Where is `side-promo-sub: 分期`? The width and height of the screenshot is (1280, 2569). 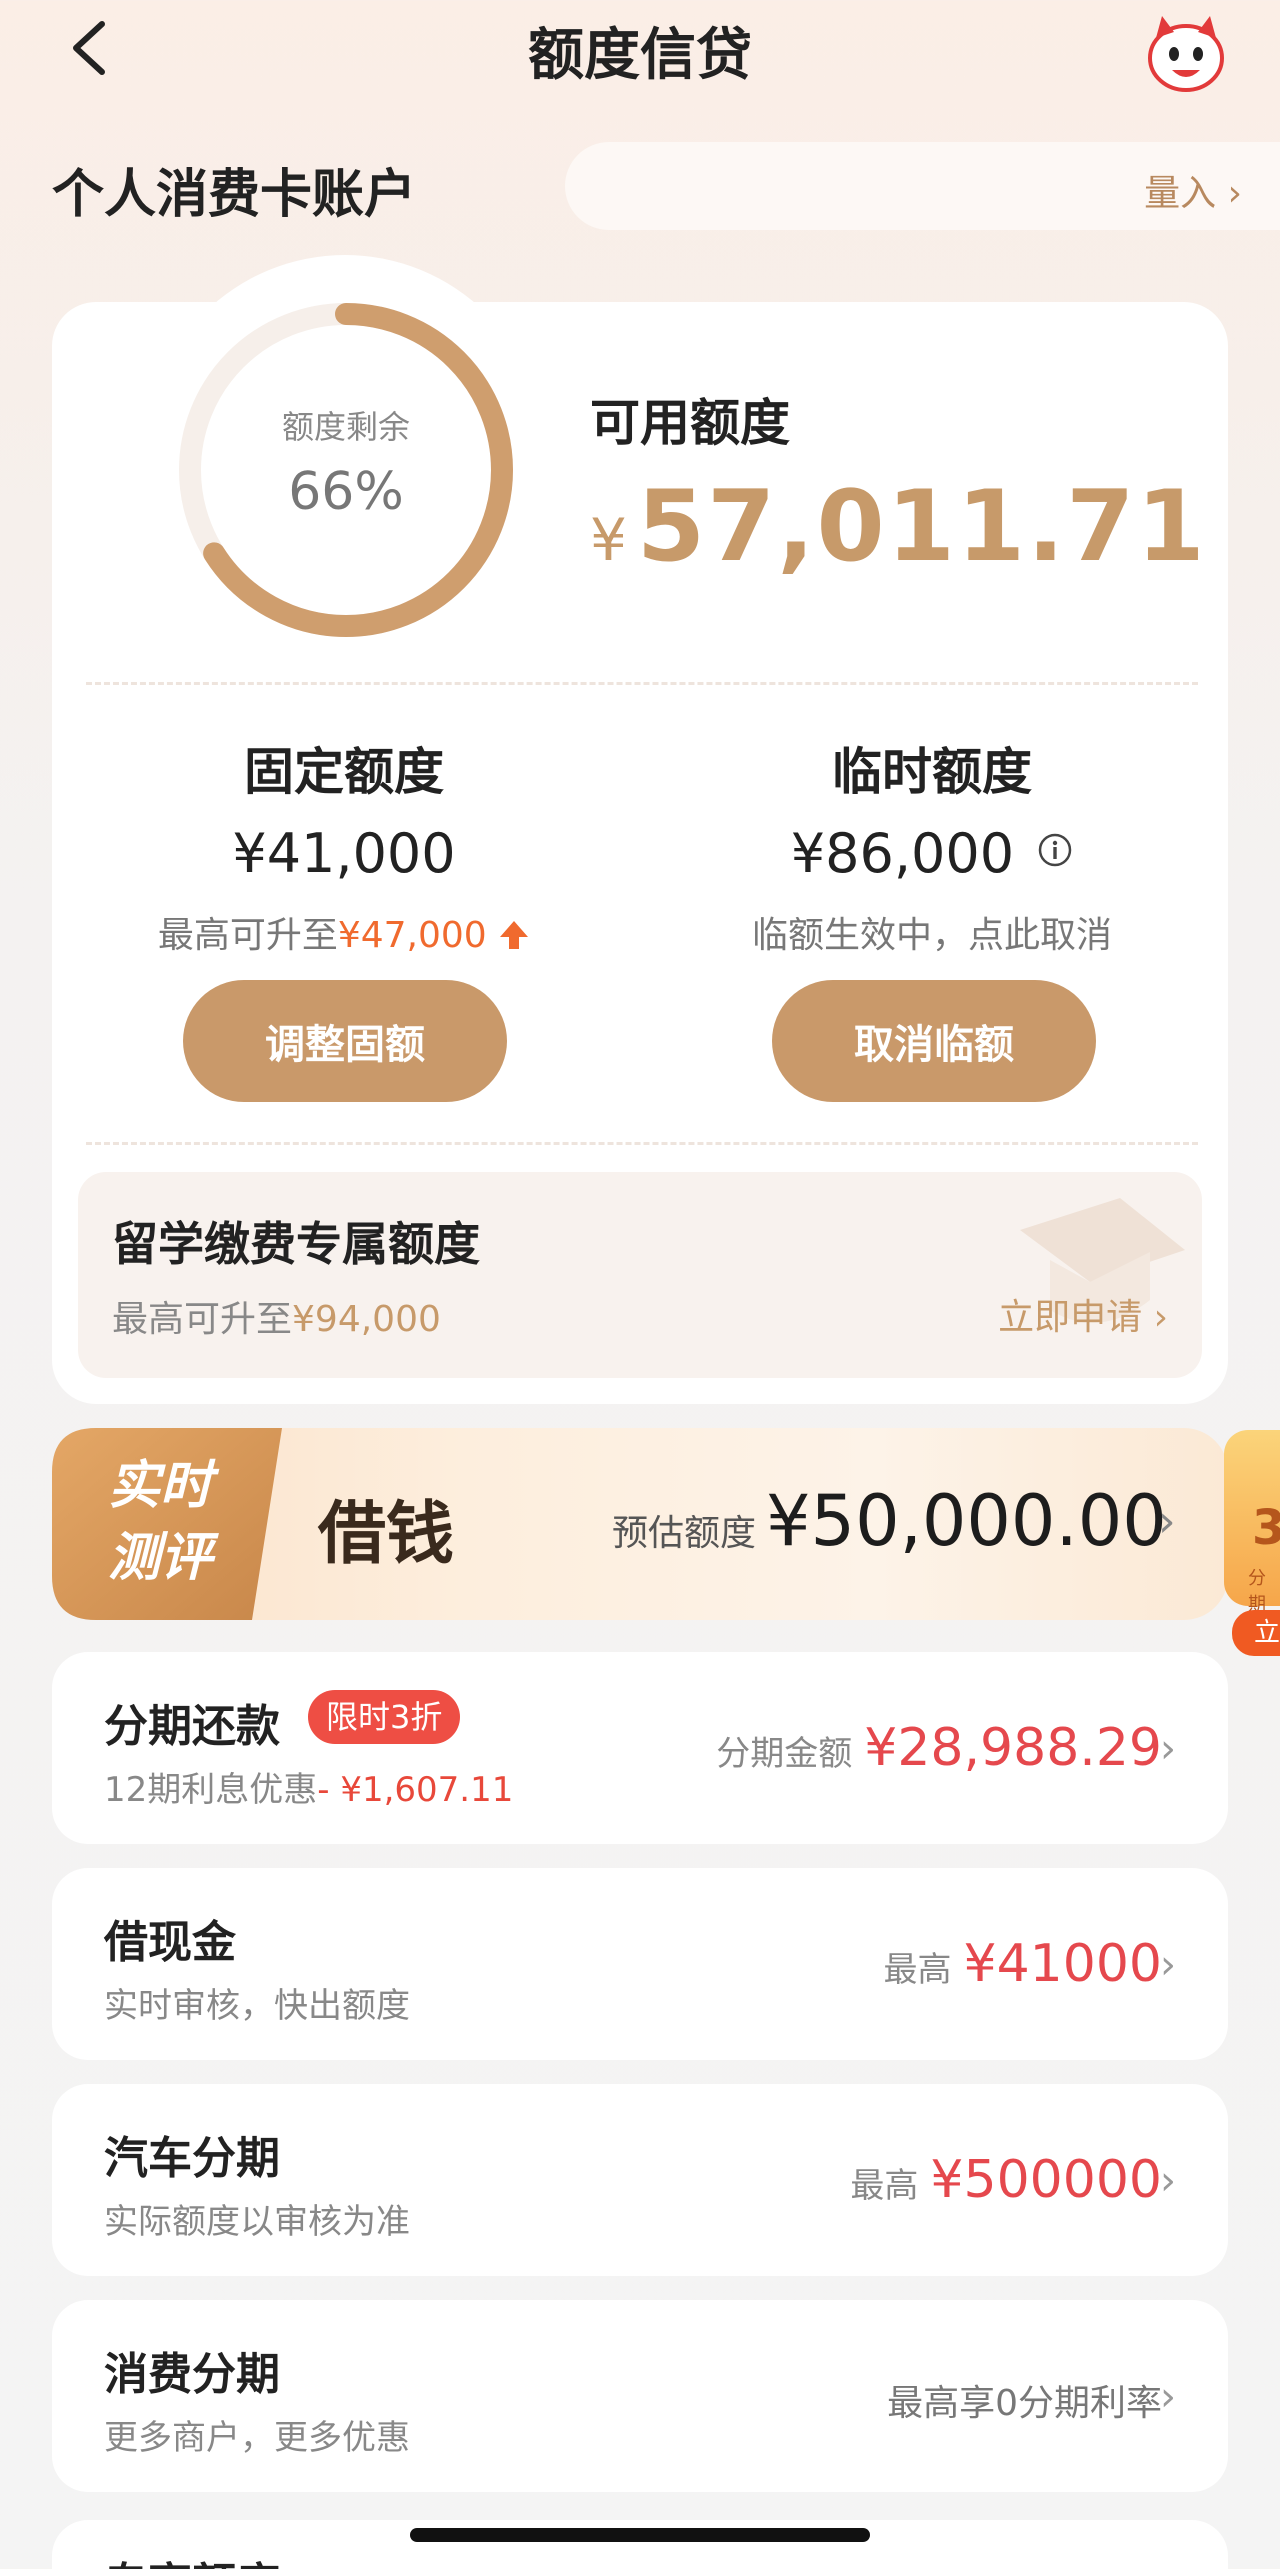 side-promo-sub: 分期 is located at coordinates (1257, 1591).